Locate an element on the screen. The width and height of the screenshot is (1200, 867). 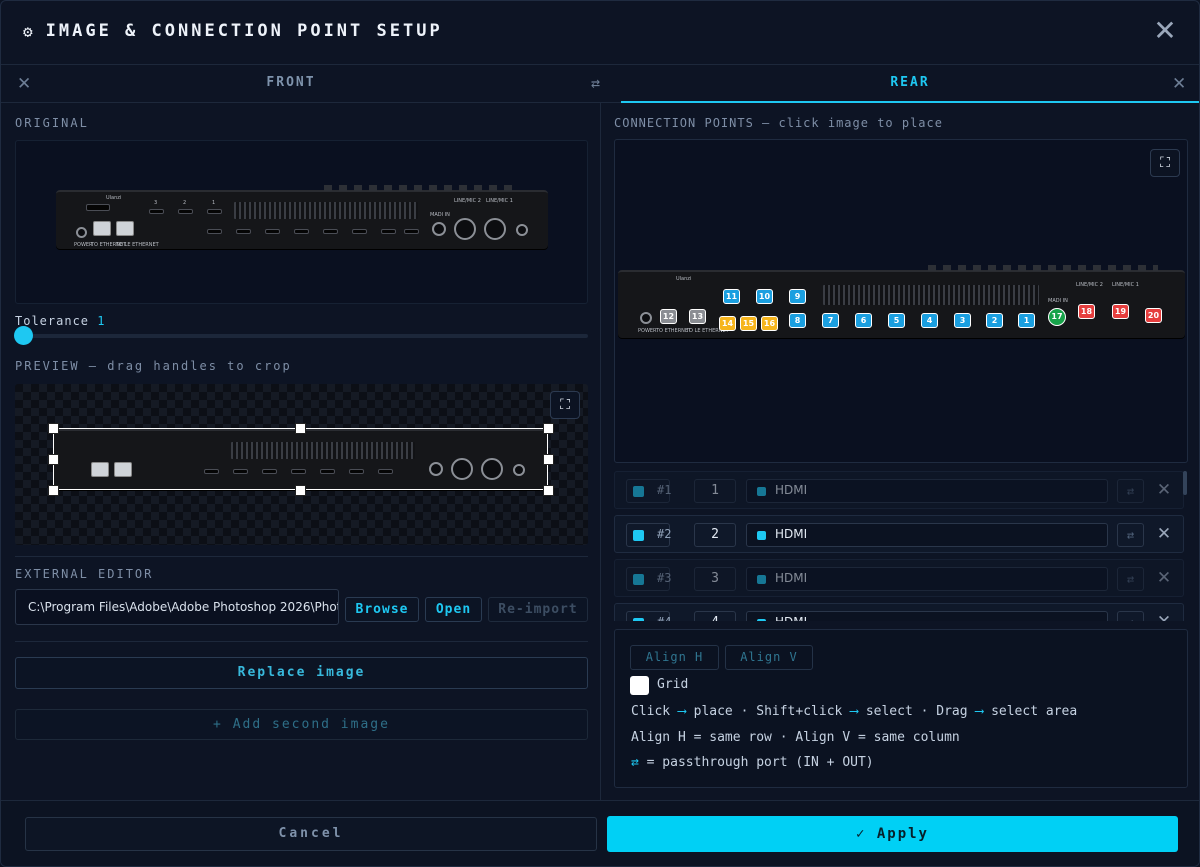
replace-image-button: Replace image is located at coordinates (301, 673).